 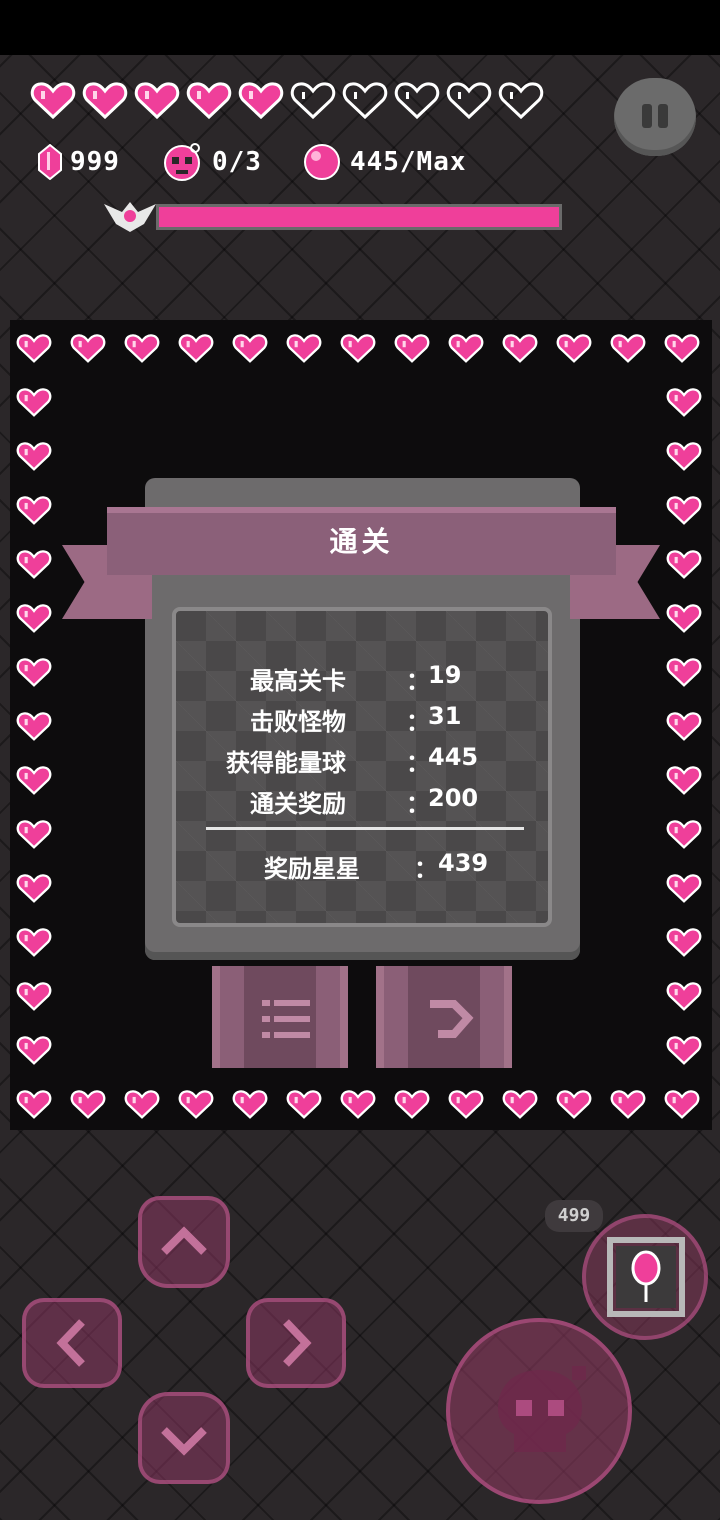 I want to click on heart-border-top, so click(x=358, y=348).